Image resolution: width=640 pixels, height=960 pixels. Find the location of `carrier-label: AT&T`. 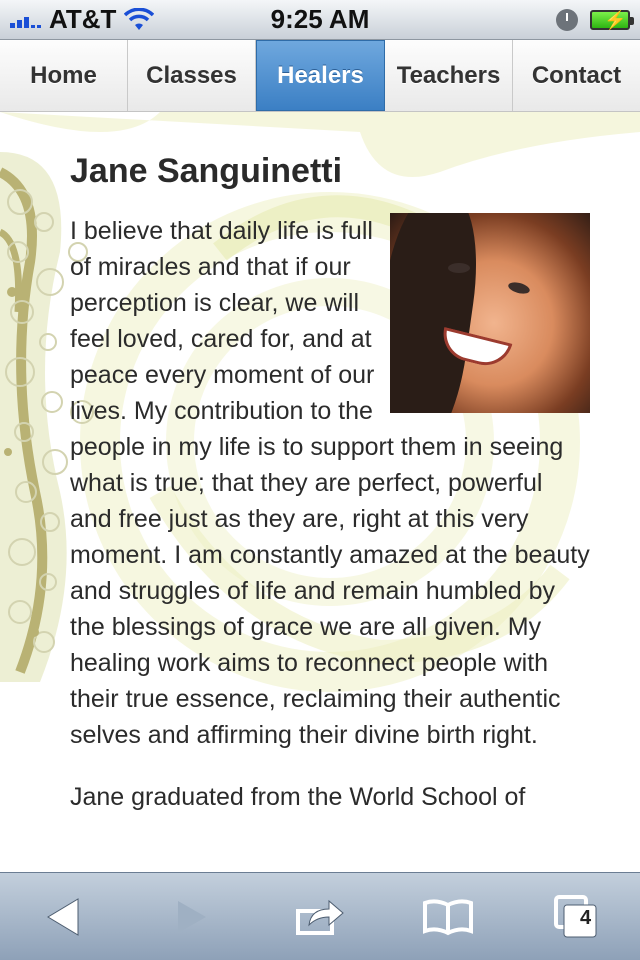

carrier-label: AT&T is located at coordinates (83, 19).